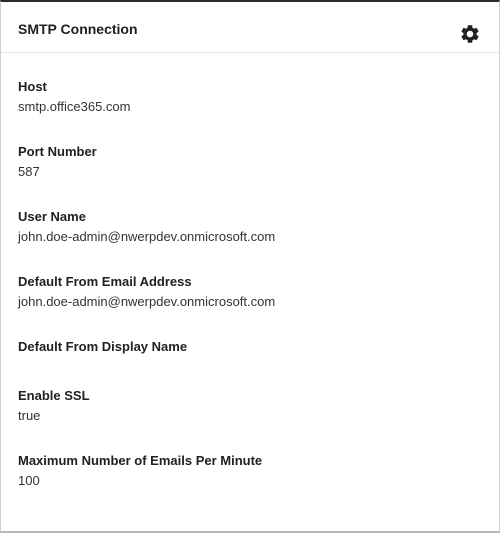 The height and width of the screenshot is (533, 500). What do you see at coordinates (74, 106) in the screenshot?
I see `field-value: smtp.office365.com` at bounding box center [74, 106].